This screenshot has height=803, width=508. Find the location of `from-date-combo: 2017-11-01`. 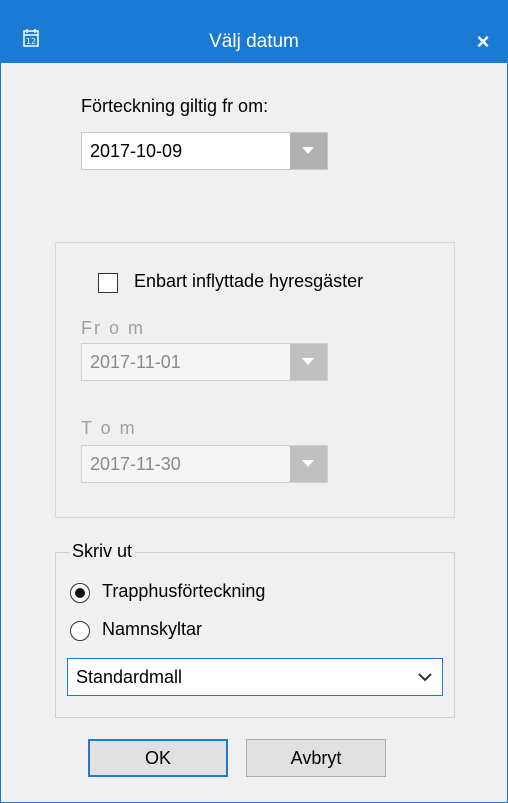

from-date-combo: 2017-11-01 is located at coordinates (204, 362).